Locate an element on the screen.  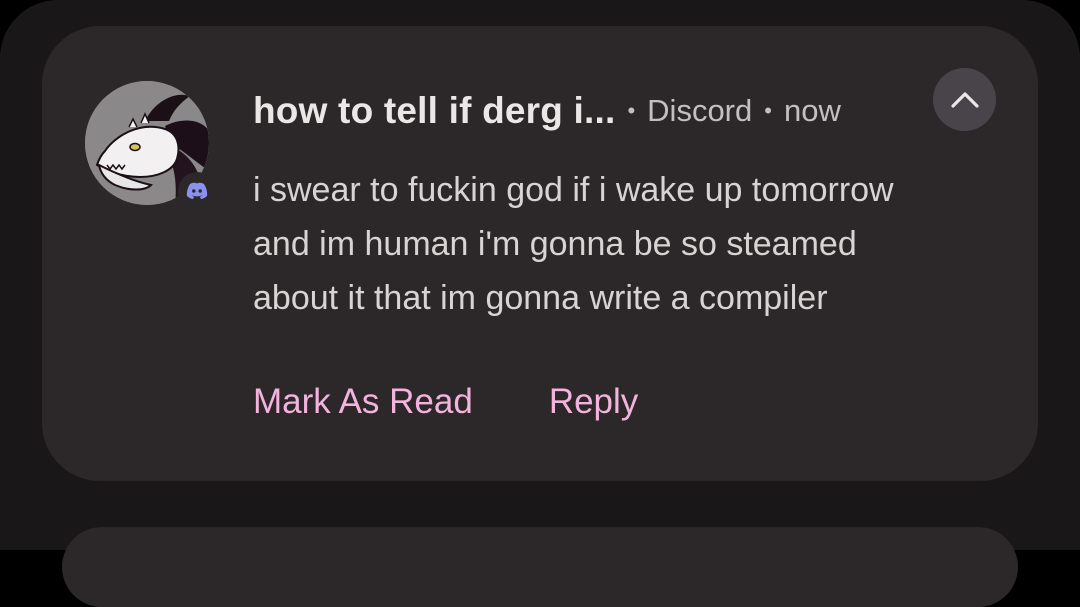
discord-icon is located at coordinates (197, 191).